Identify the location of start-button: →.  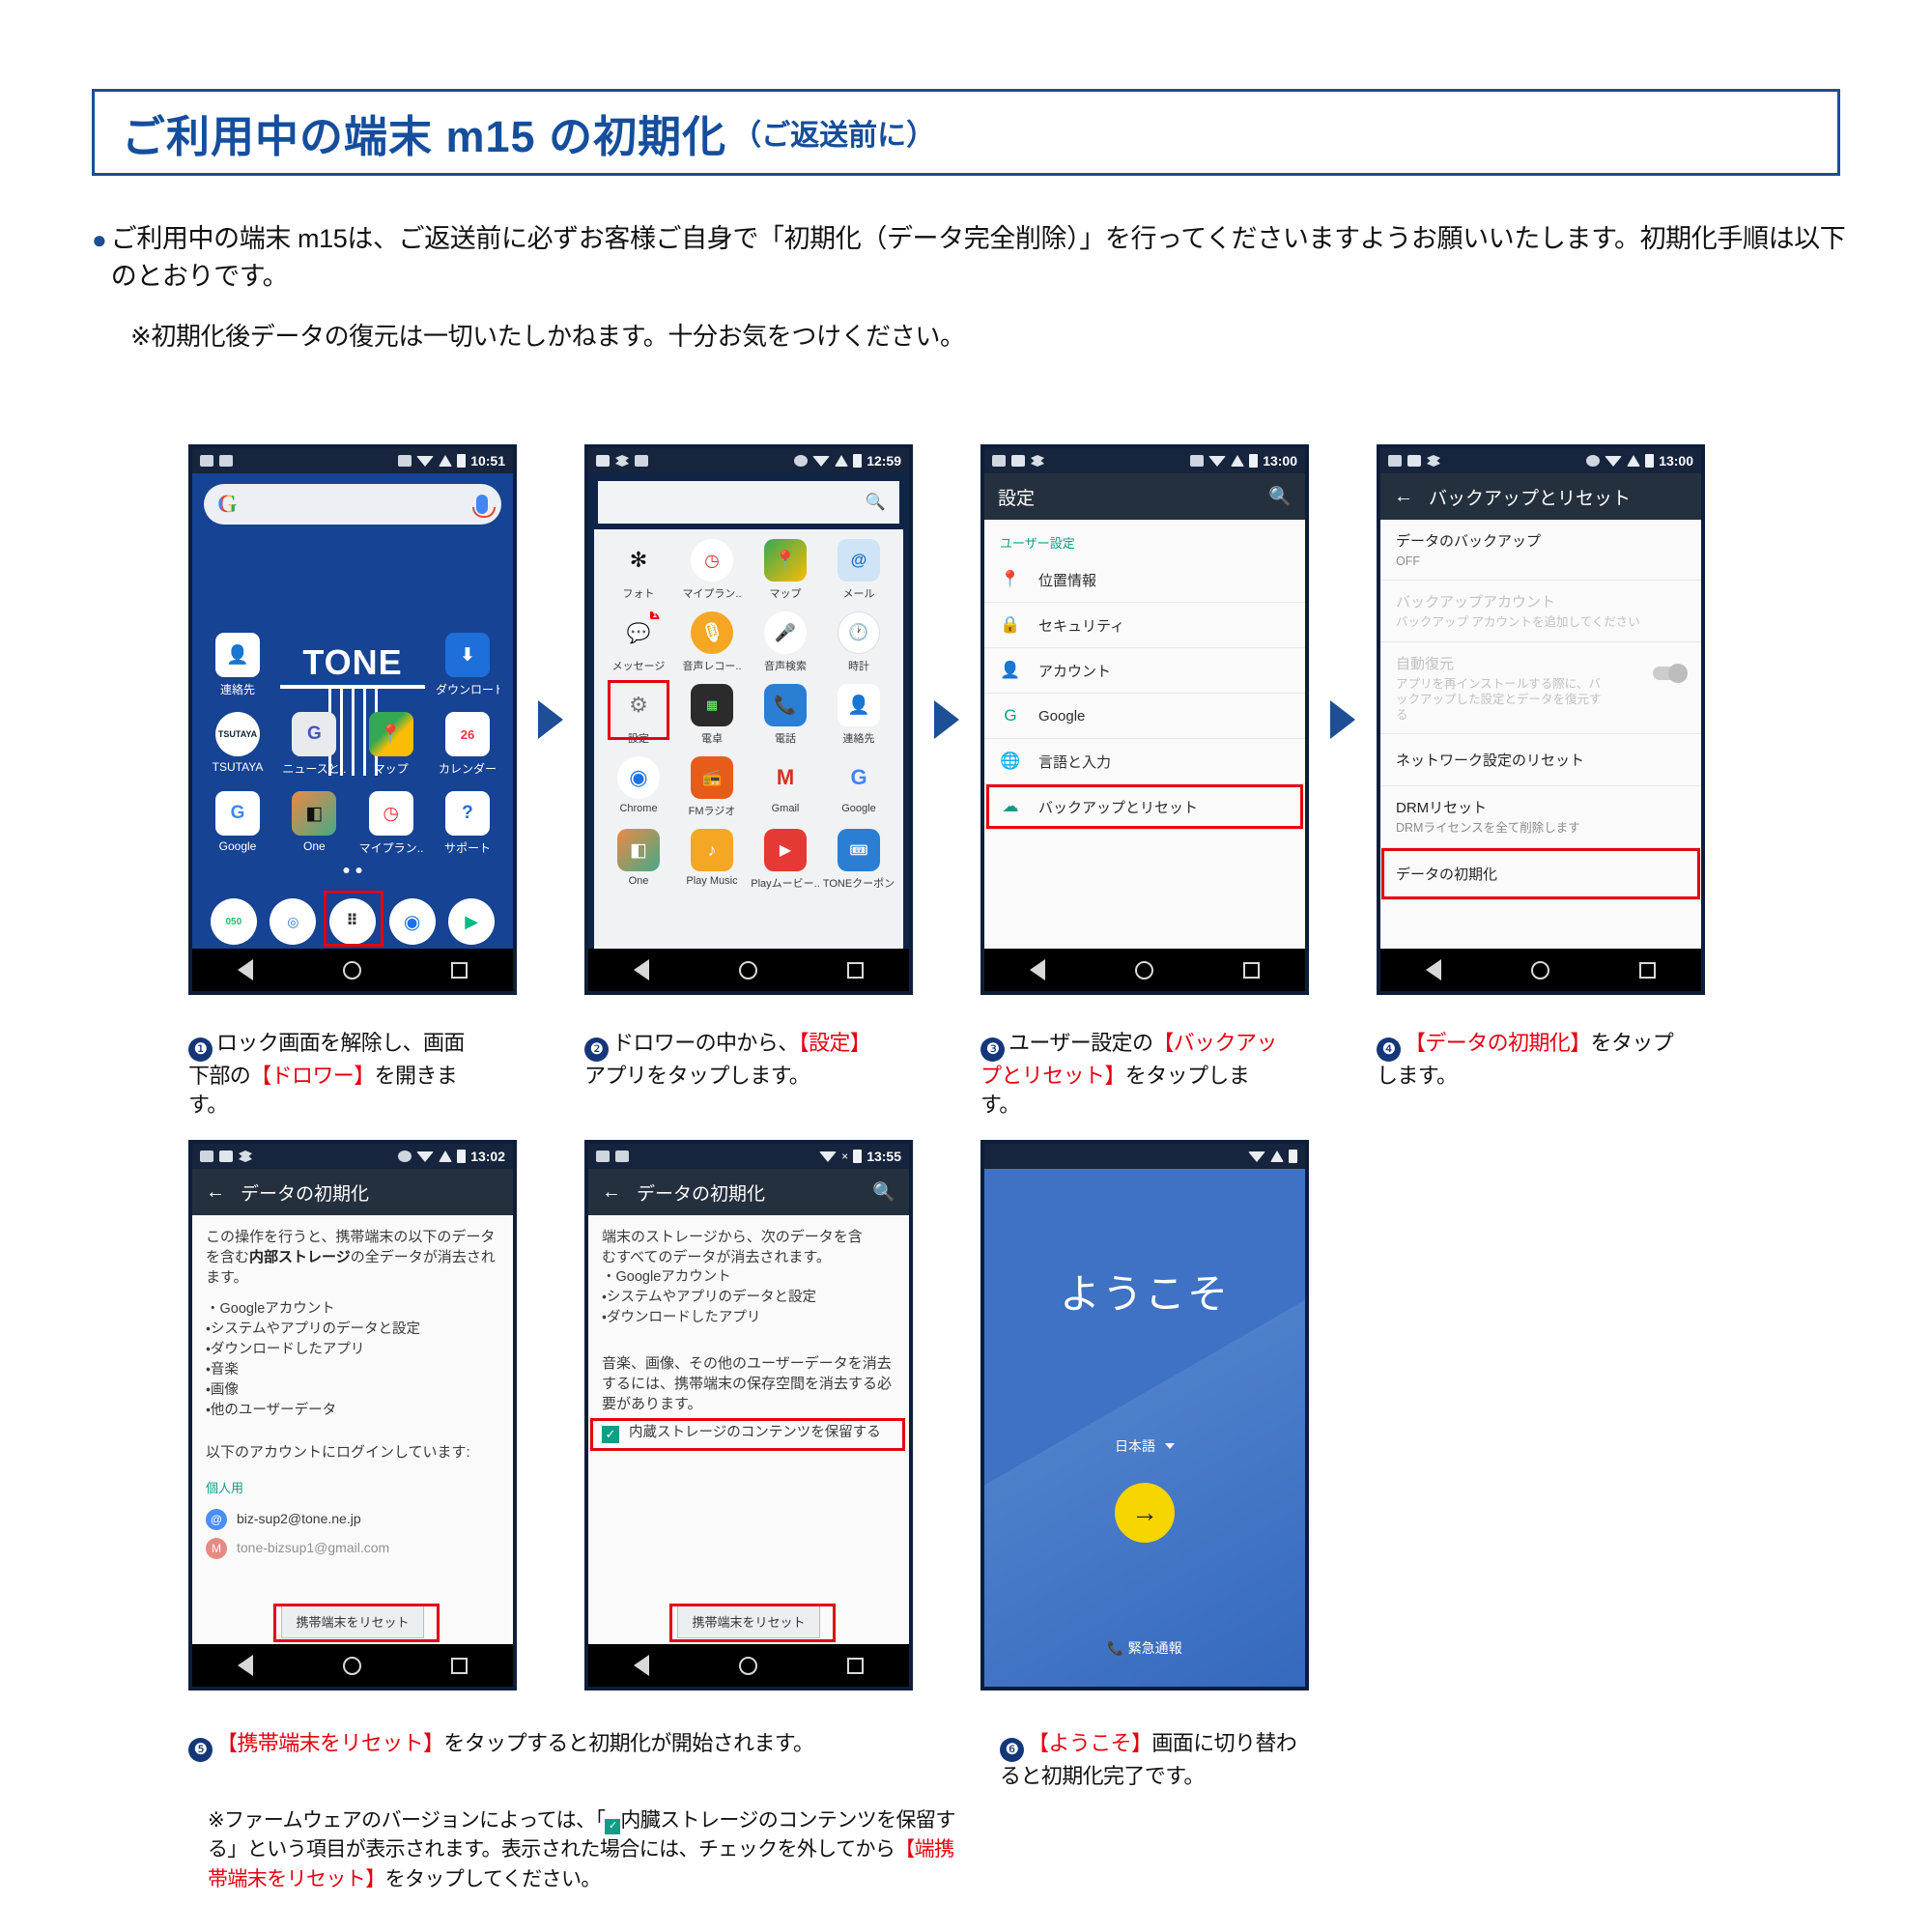
(1145, 1513).